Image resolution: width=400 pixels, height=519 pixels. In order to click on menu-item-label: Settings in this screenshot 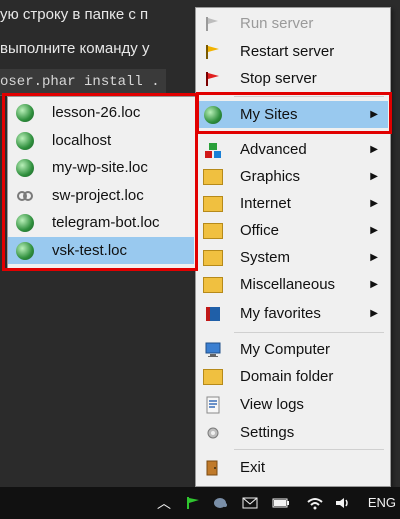, I will do `click(267, 432)`.